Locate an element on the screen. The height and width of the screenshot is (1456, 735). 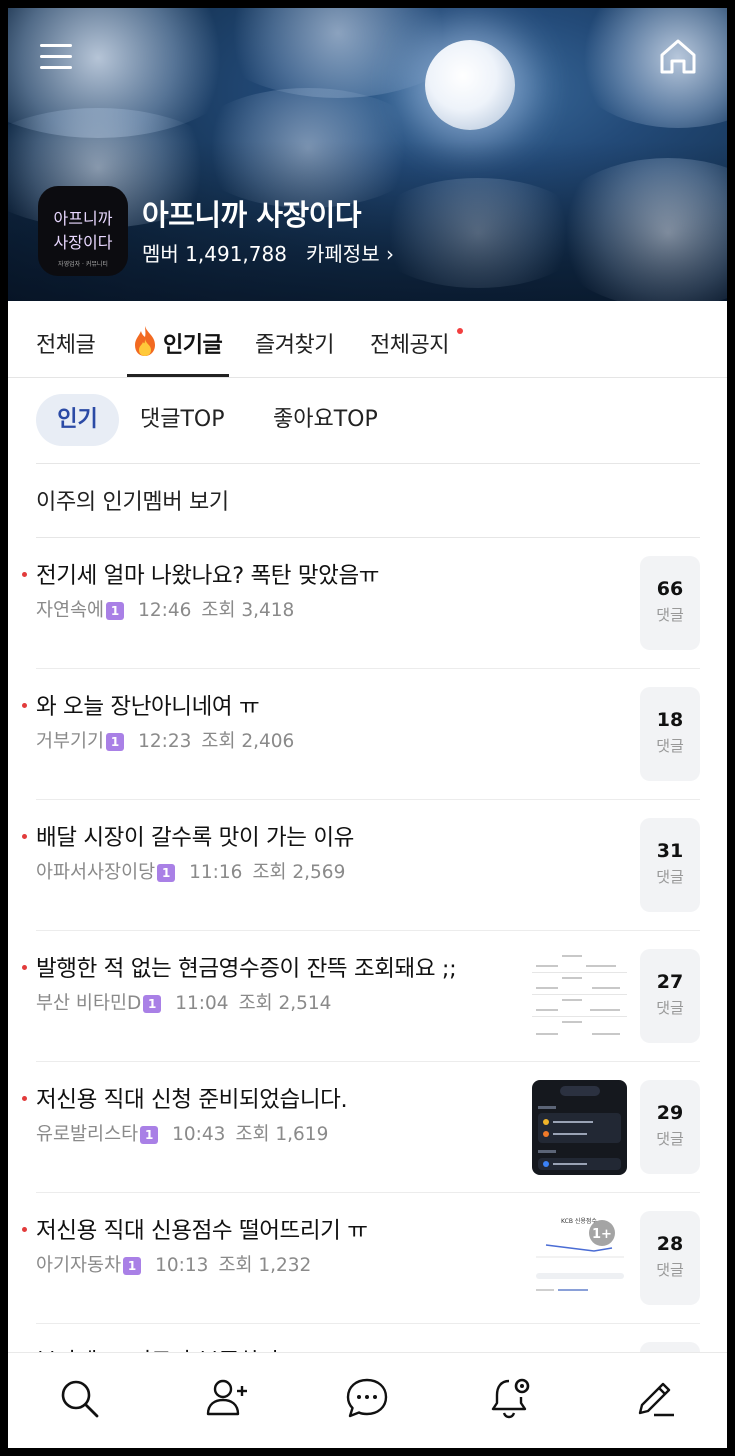
flame-icon is located at coordinates (145, 341).